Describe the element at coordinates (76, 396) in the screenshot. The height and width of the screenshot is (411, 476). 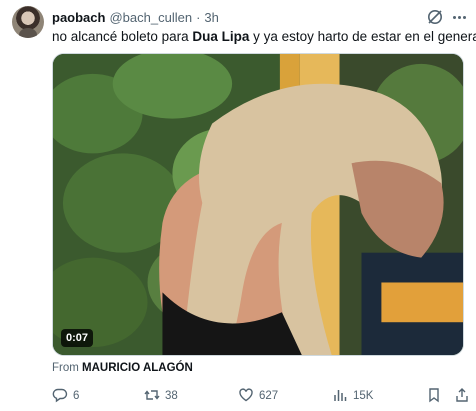
I see `reply-count: 6` at that location.